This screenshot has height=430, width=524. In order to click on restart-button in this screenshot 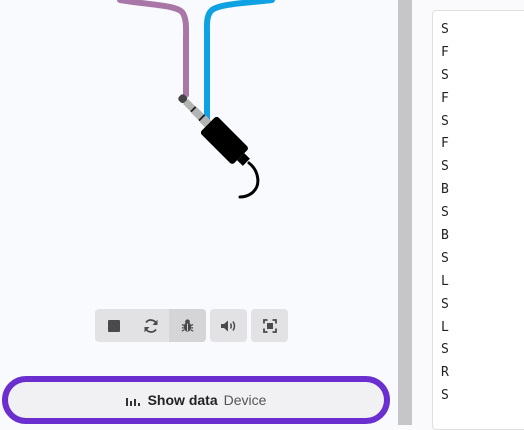, I will do `click(150, 325)`.